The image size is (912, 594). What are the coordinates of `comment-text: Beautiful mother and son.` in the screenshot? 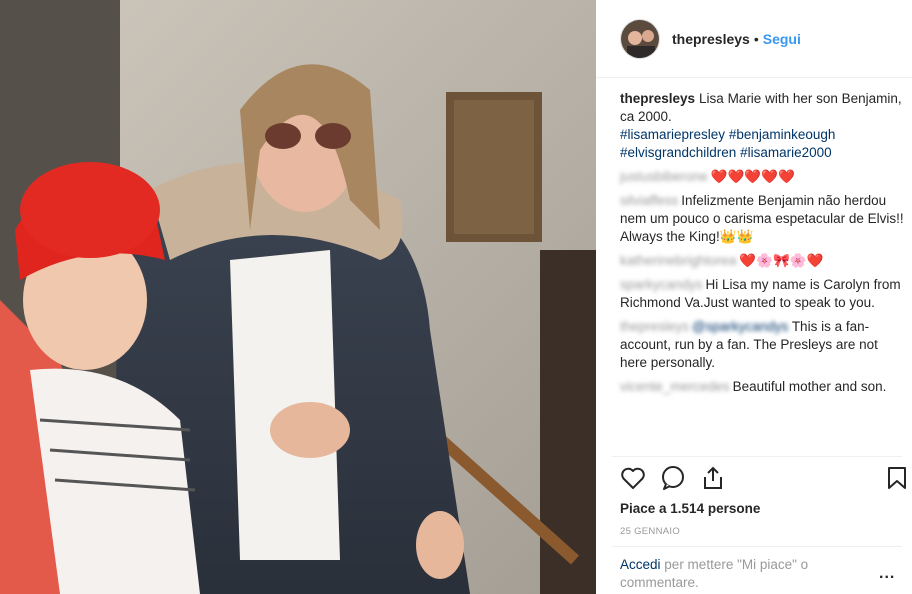 It's located at (809, 386).